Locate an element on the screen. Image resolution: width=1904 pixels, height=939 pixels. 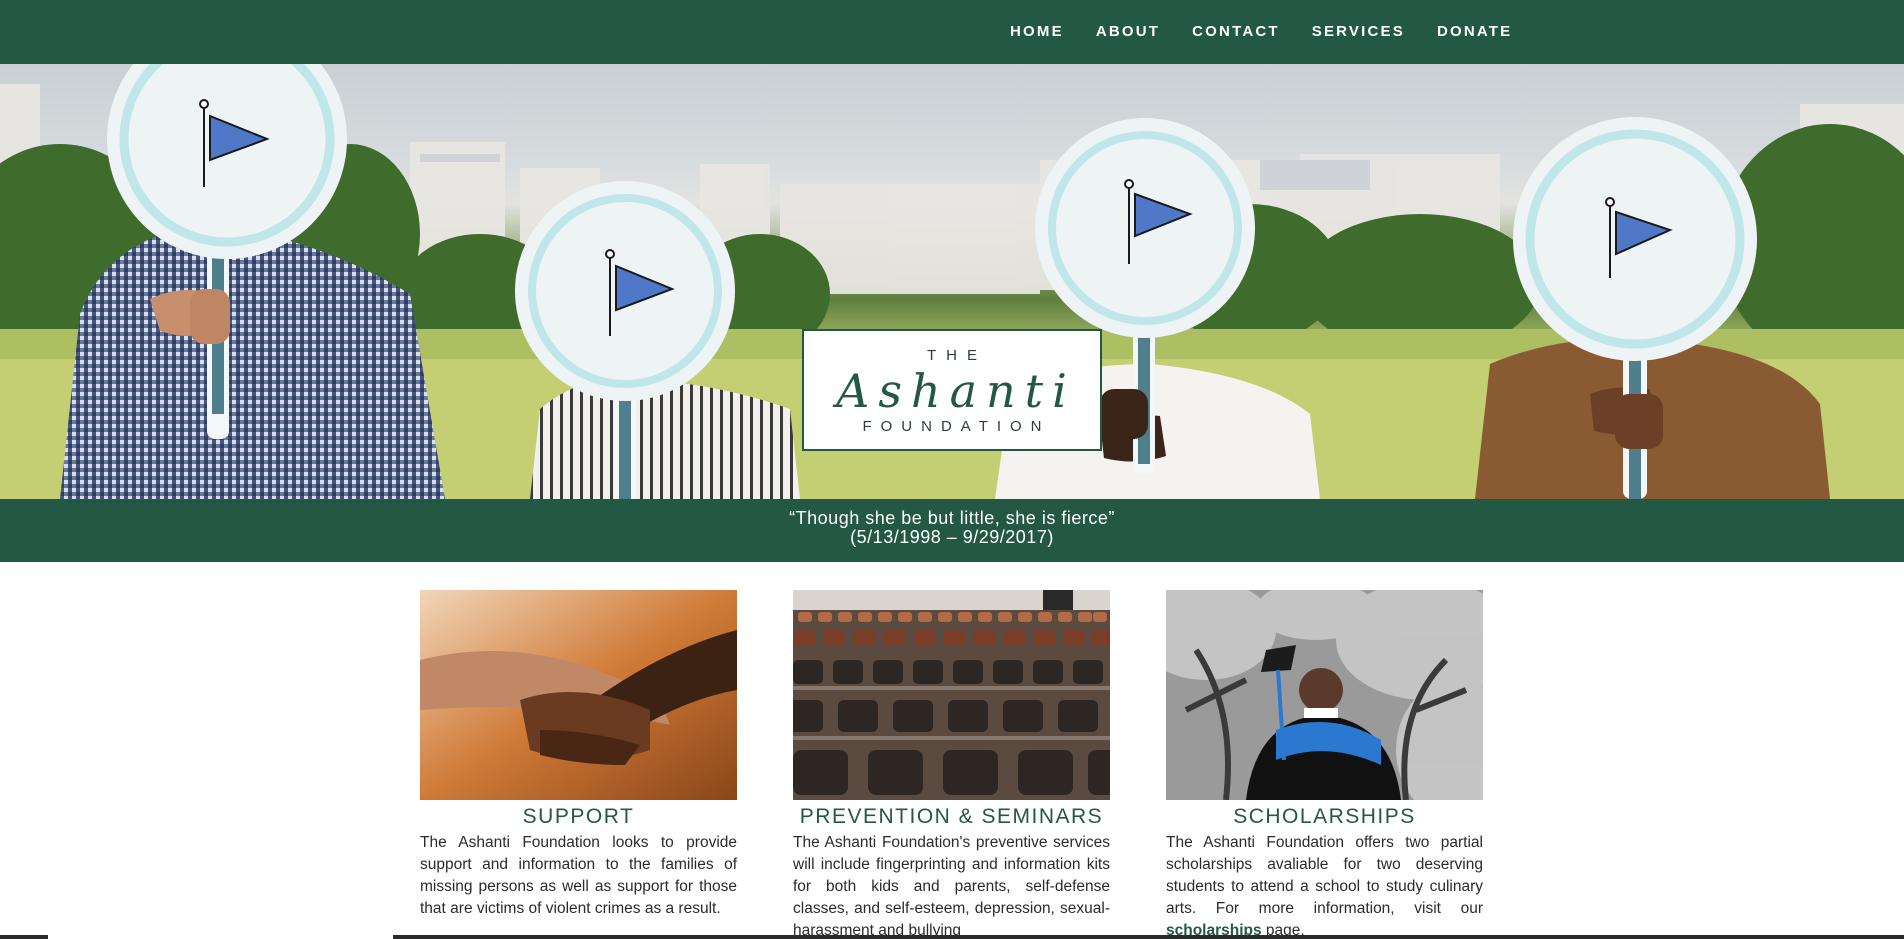
logo-name-text: Ashanti is located at coordinates (956, 391).